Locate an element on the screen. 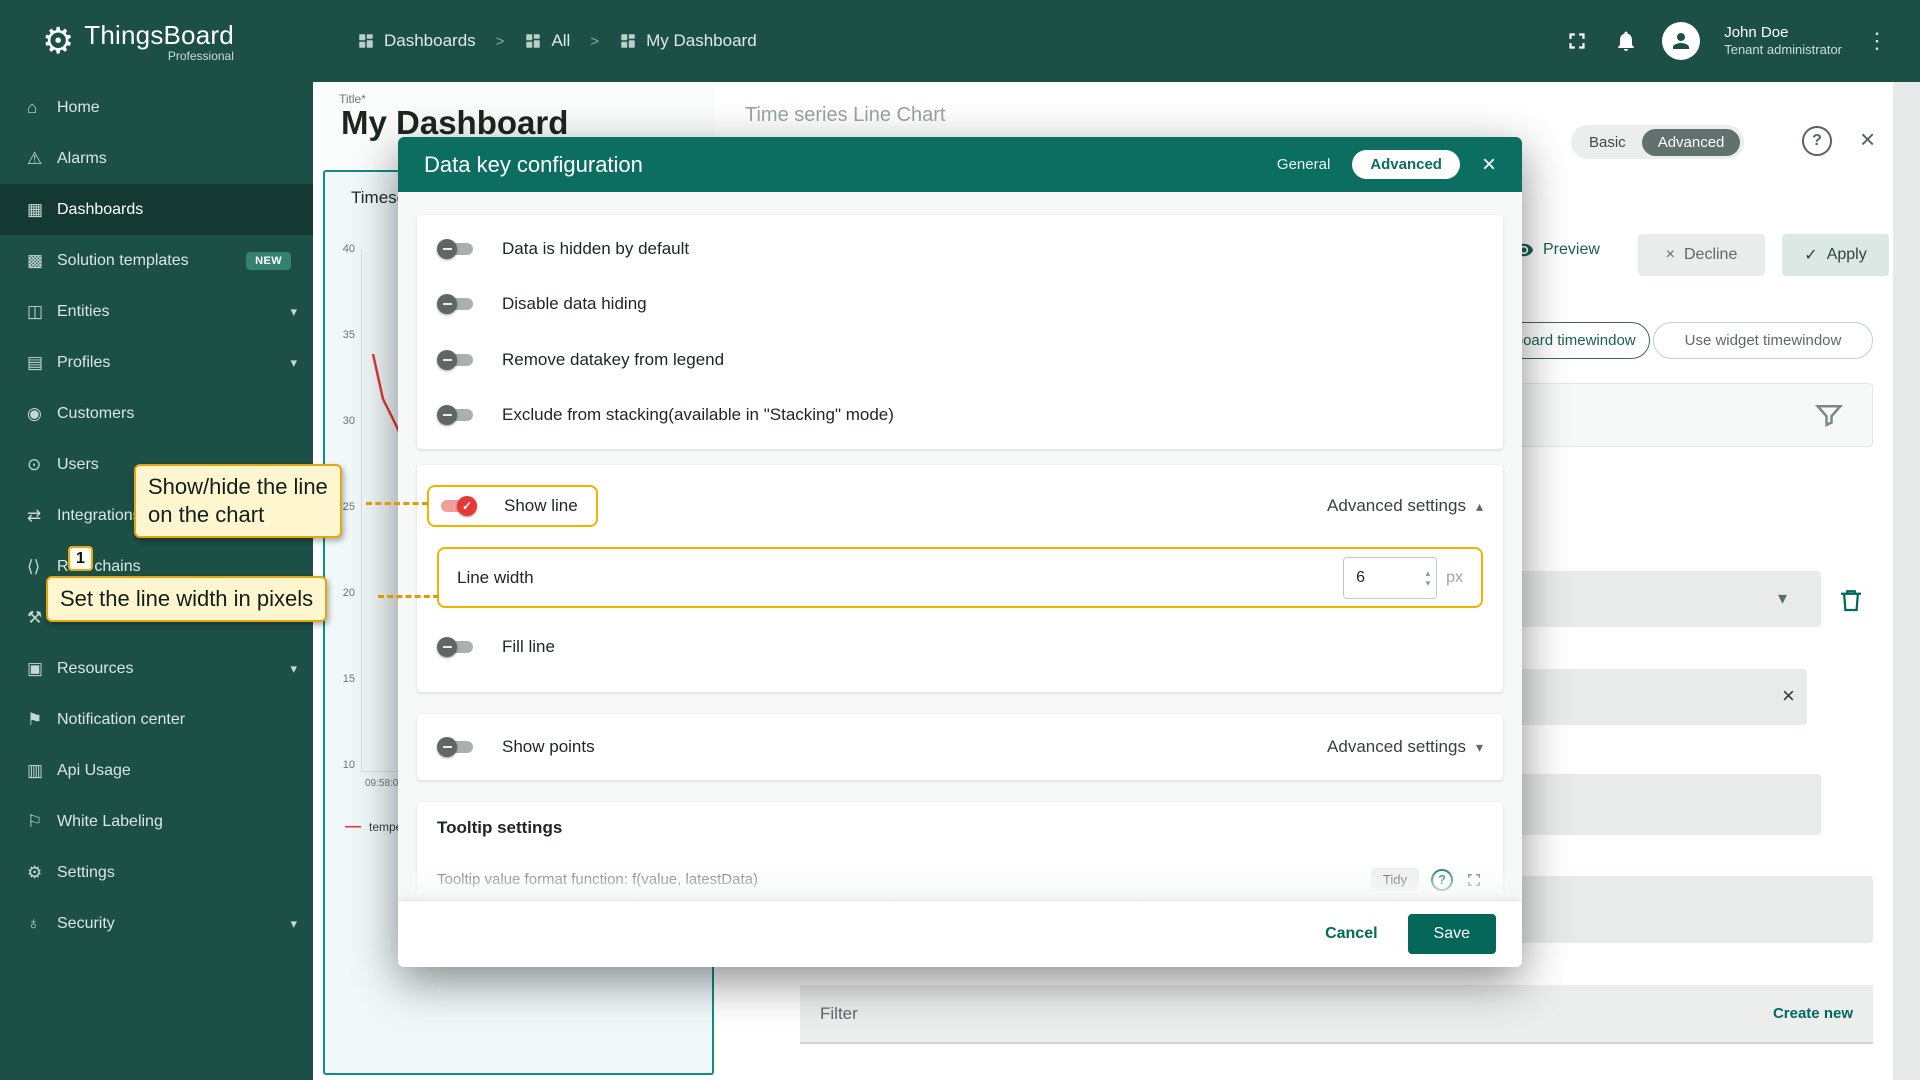  line-width-callout: Set the line width in pixels is located at coordinates (187, 599).